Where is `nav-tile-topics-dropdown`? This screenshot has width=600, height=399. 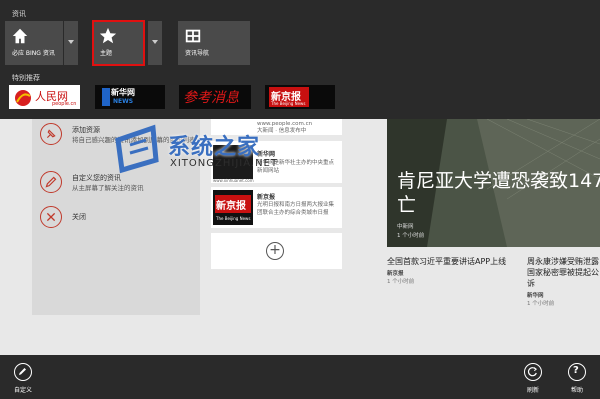 nav-tile-topics-dropdown is located at coordinates (155, 43).